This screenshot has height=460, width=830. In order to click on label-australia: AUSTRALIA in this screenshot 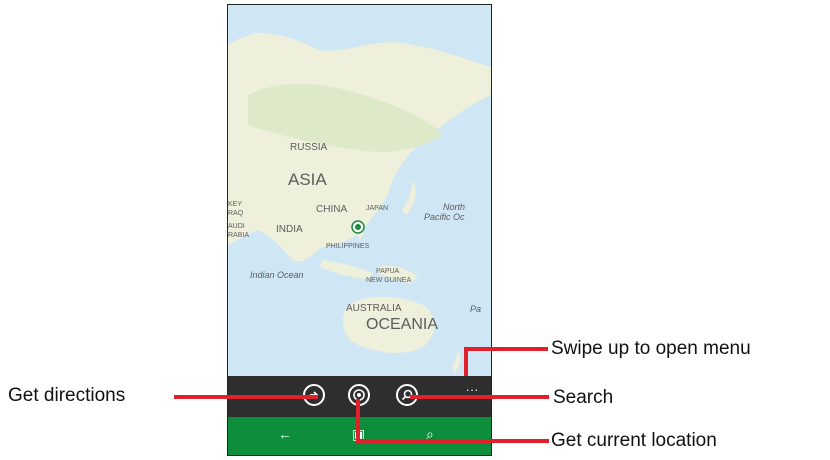, I will do `click(374, 308)`.